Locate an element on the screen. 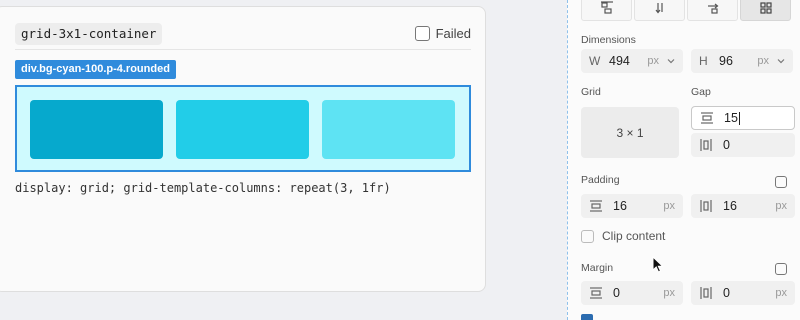  align-top-icon is located at coordinates (606, 7).